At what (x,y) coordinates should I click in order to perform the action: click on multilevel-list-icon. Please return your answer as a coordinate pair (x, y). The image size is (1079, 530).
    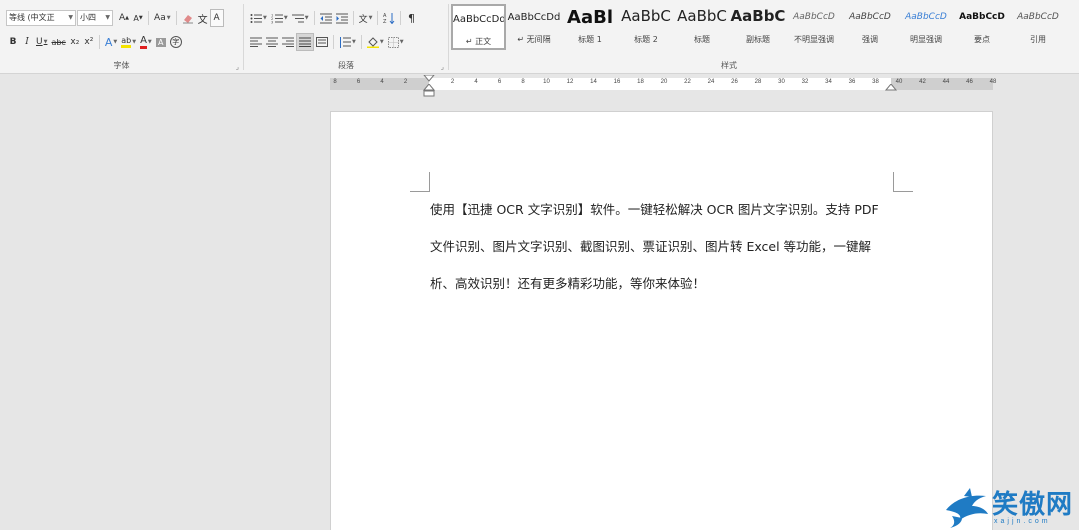
    Looking at the image, I should click on (297, 18).